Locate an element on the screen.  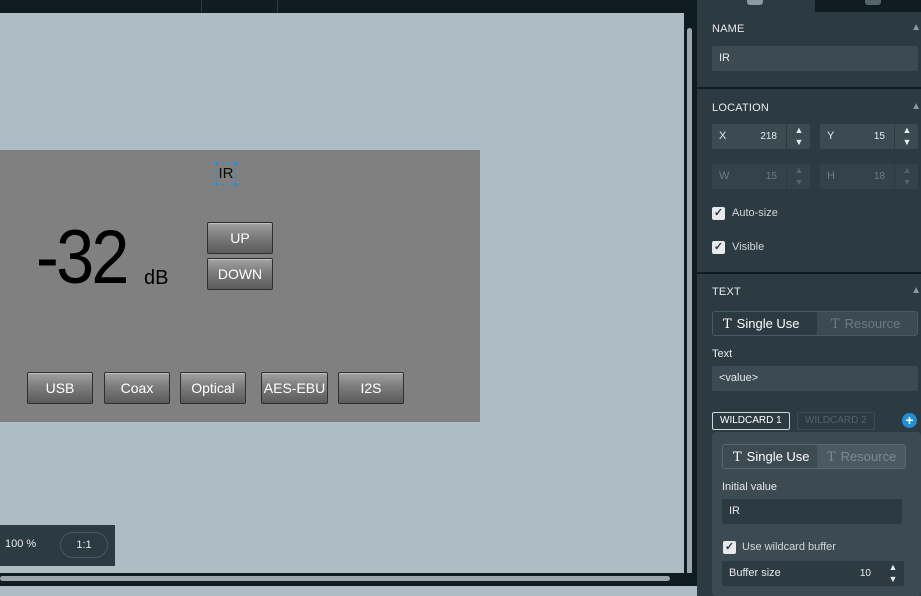
section-title-name: NAME is located at coordinates (728, 29).